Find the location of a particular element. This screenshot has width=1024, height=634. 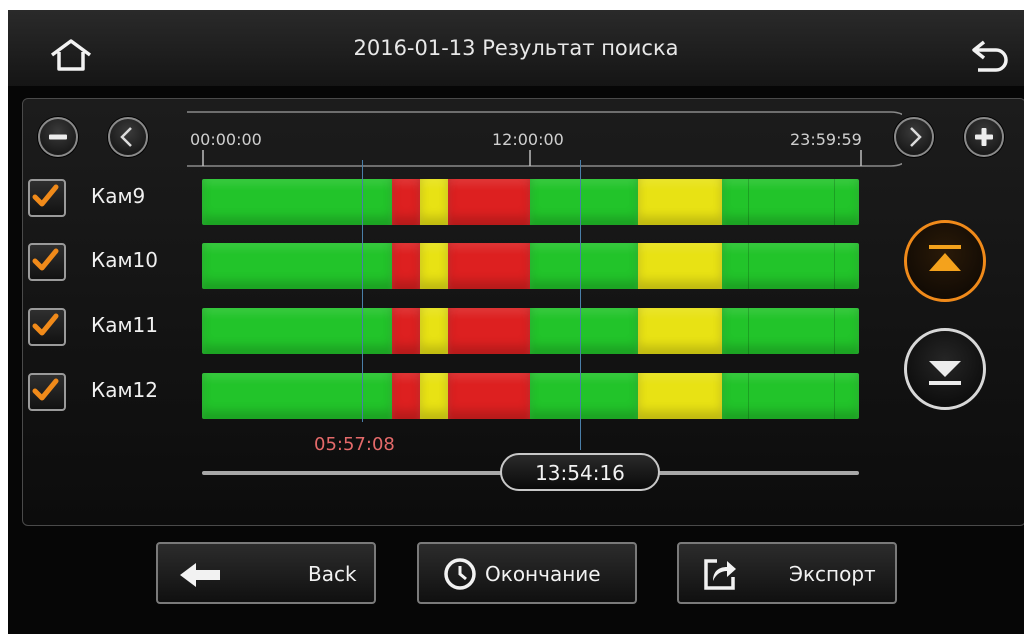

camera-label: Кам10 is located at coordinates (124, 260).